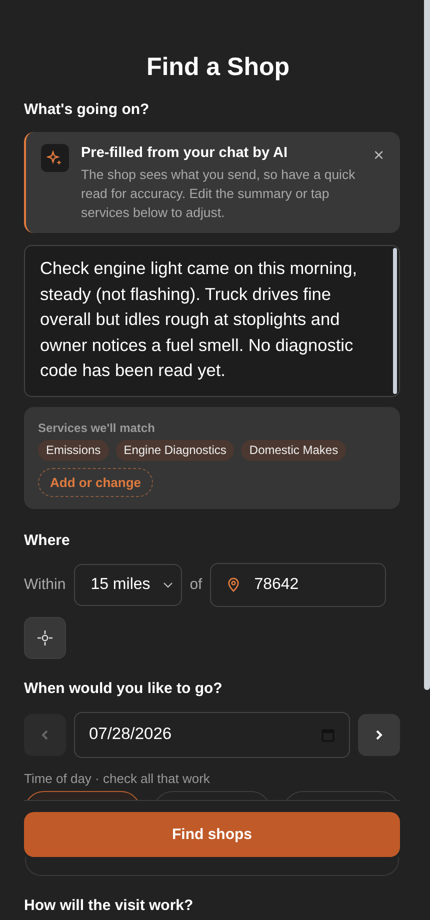 The height and width of the screenshot is (920, 430). What do you see at coordinates (73, 450) in the screenshot?
I see `service-tag: Emissions` at bounding box center [73, 450].